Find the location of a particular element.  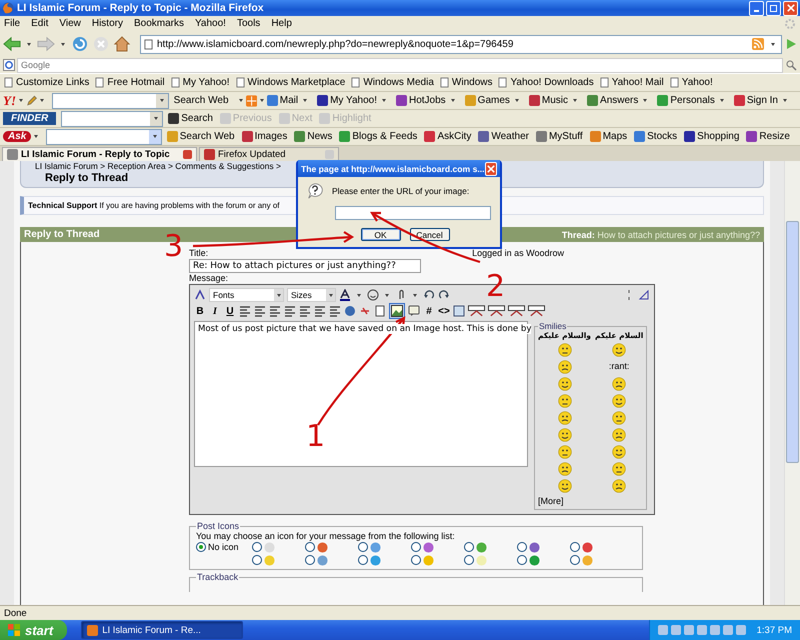

ask-logo: Ask is located at coordinates (17, 136).